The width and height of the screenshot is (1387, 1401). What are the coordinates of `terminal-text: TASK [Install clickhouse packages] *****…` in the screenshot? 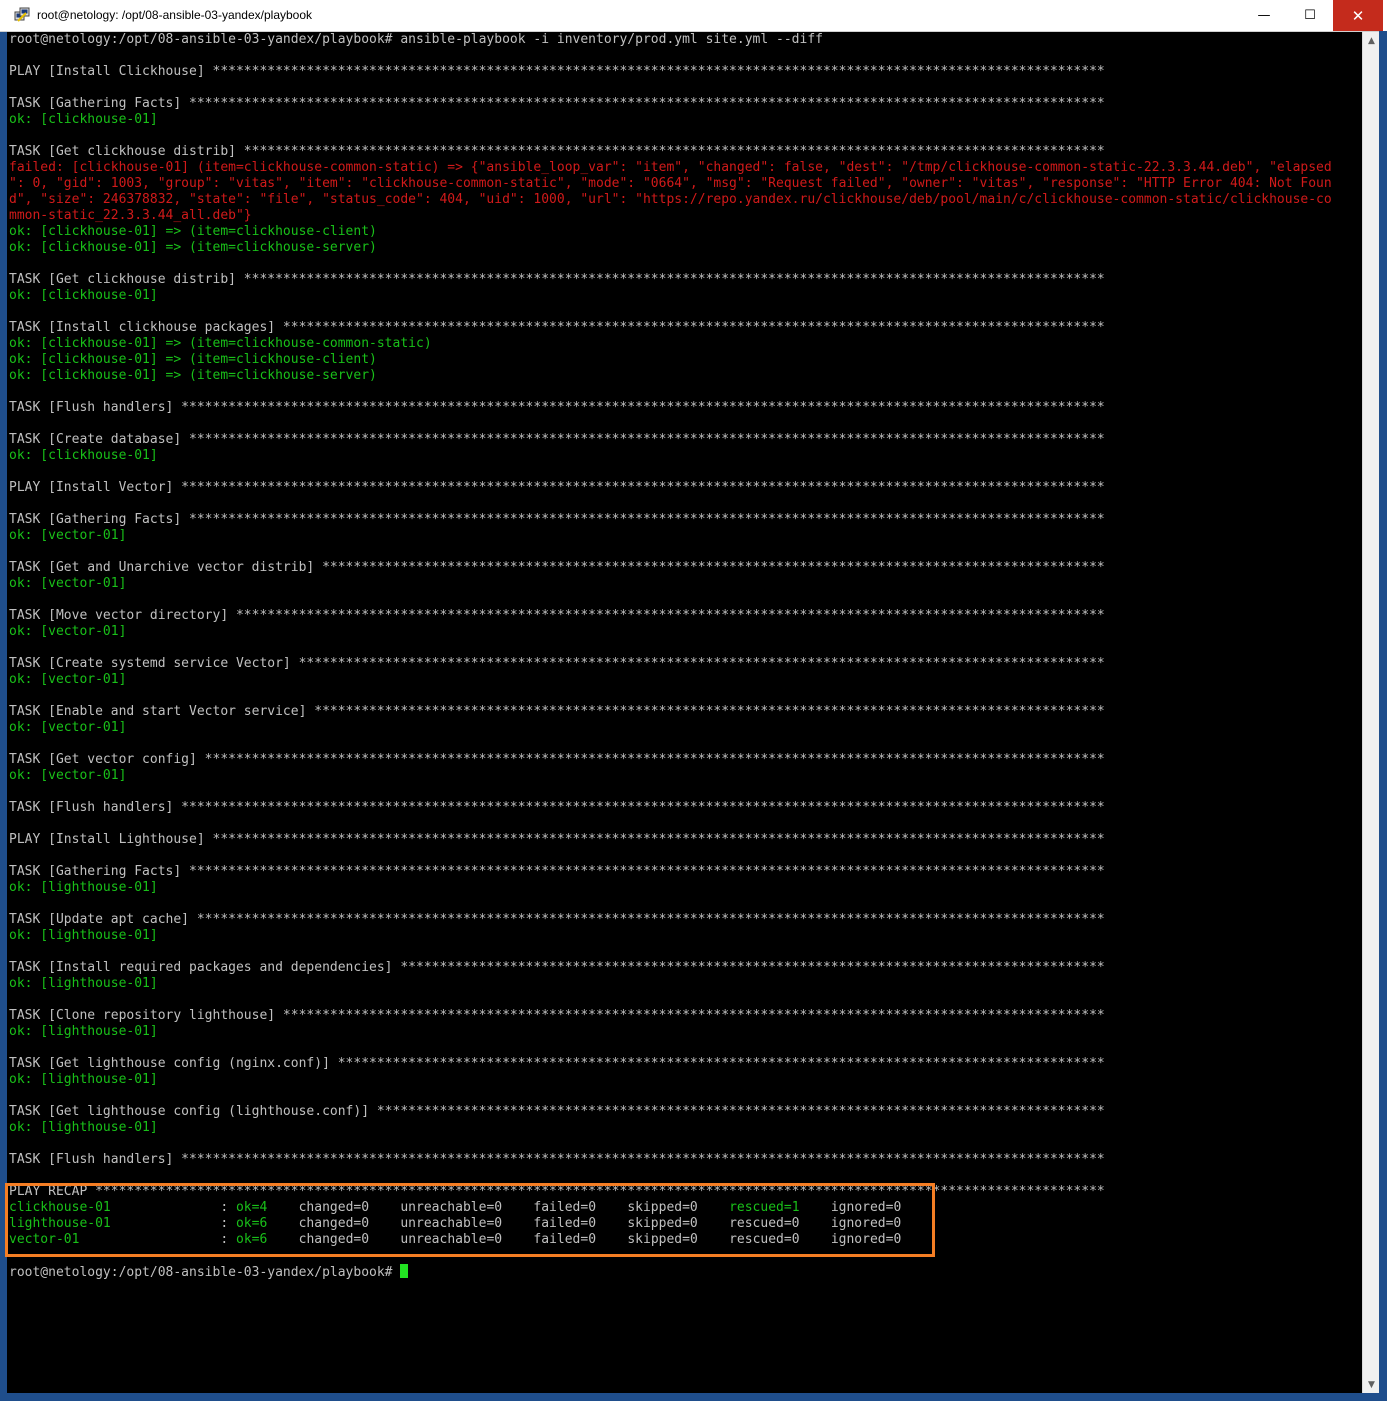 It's located at (557, 327).